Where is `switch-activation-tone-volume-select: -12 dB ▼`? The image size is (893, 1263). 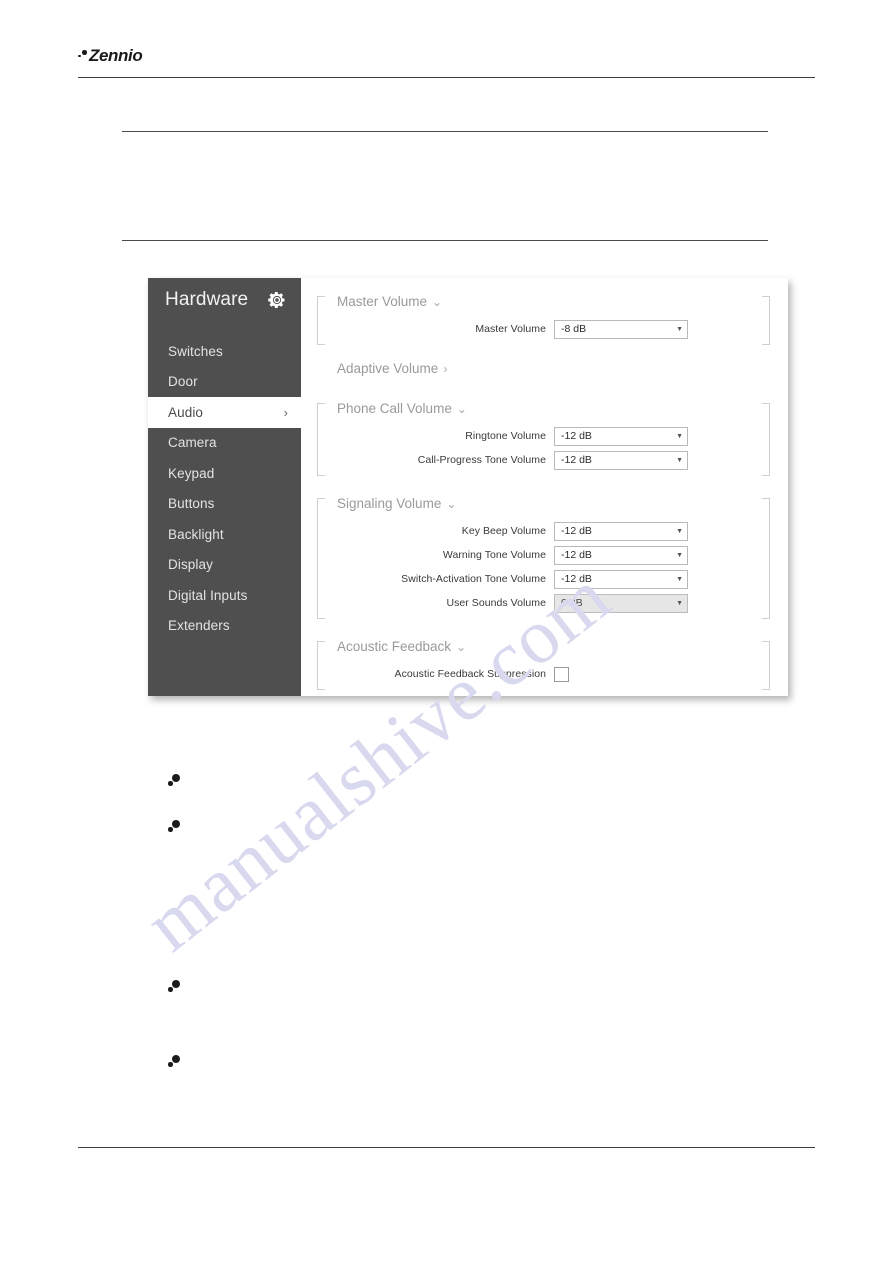
switch-activation-tone-volume-select: -12 dB ▼ is located at coordinates (621, 579).